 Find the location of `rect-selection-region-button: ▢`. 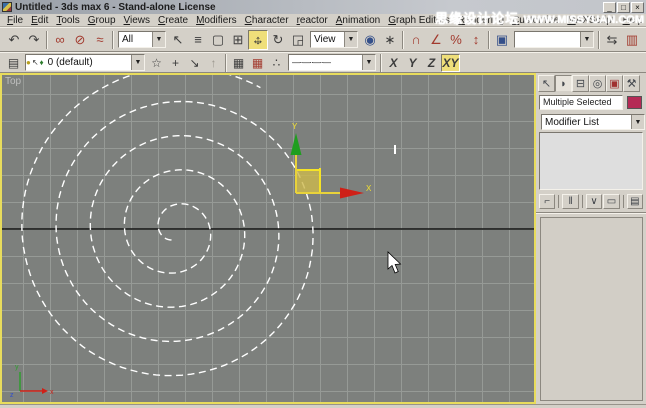

rect-selection-region-button: ▢ is located at coordinates (218, 39).